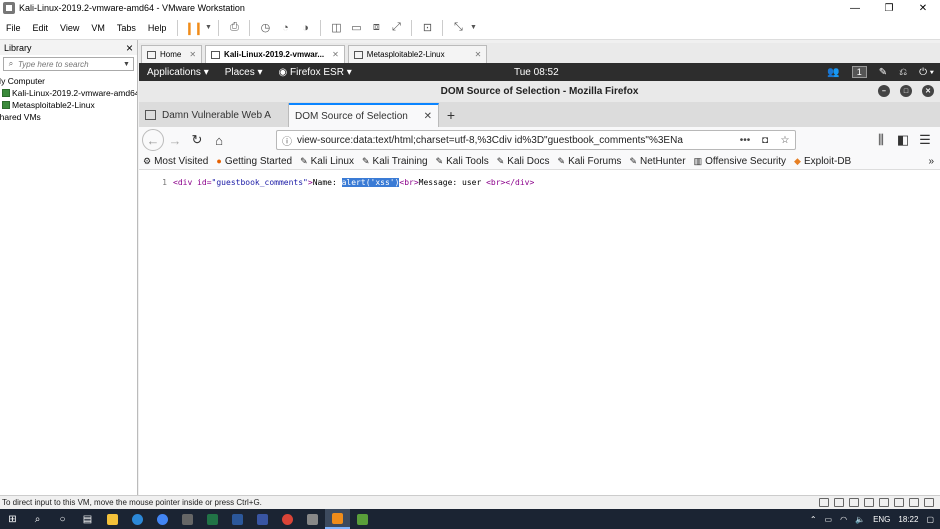 The width and height of the screenshot is (940, 529). I want to click on message-icon, so click(914, 502).